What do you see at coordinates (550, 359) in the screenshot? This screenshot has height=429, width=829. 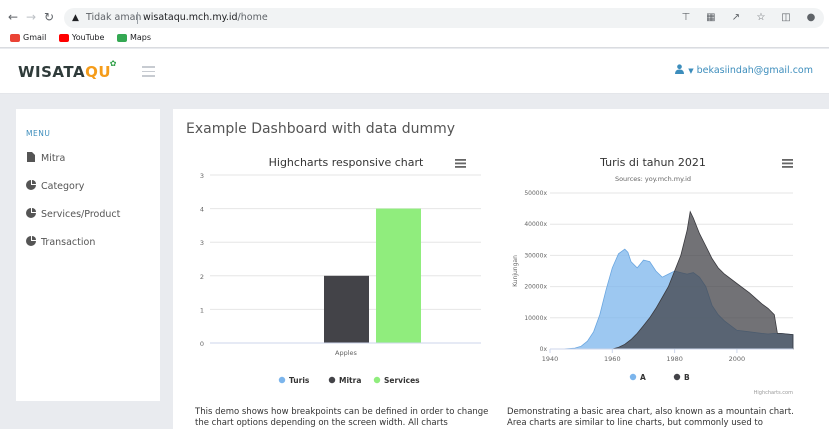 I see `x-tick-label: 1940` at bounding box center [550, 359].